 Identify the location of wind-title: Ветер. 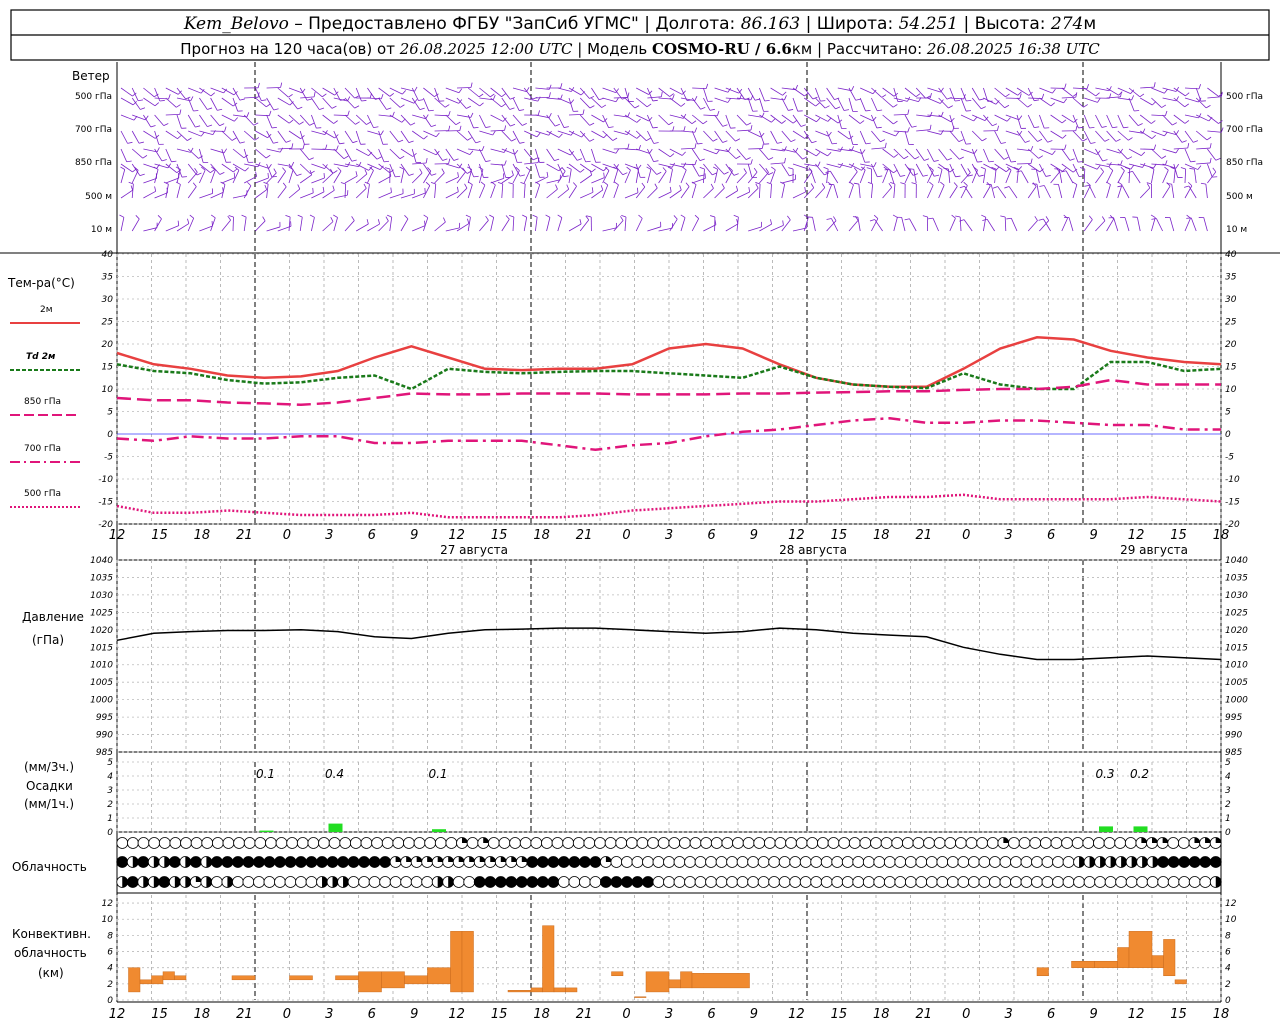
(91, 76).